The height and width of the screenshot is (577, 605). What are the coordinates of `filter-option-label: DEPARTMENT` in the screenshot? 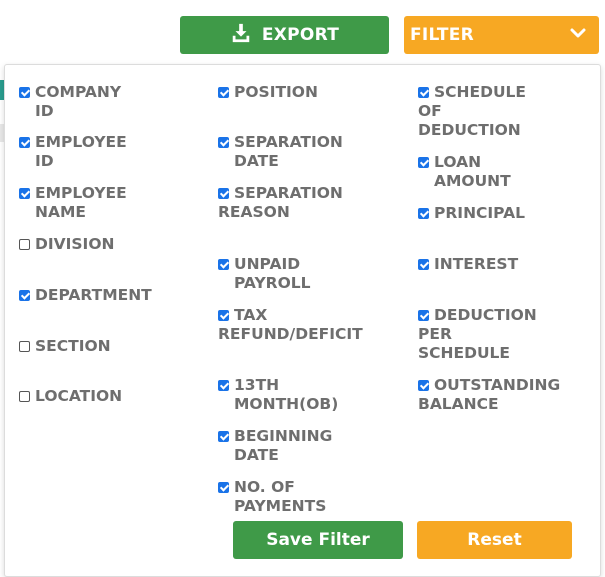 It's located at (93, 295).